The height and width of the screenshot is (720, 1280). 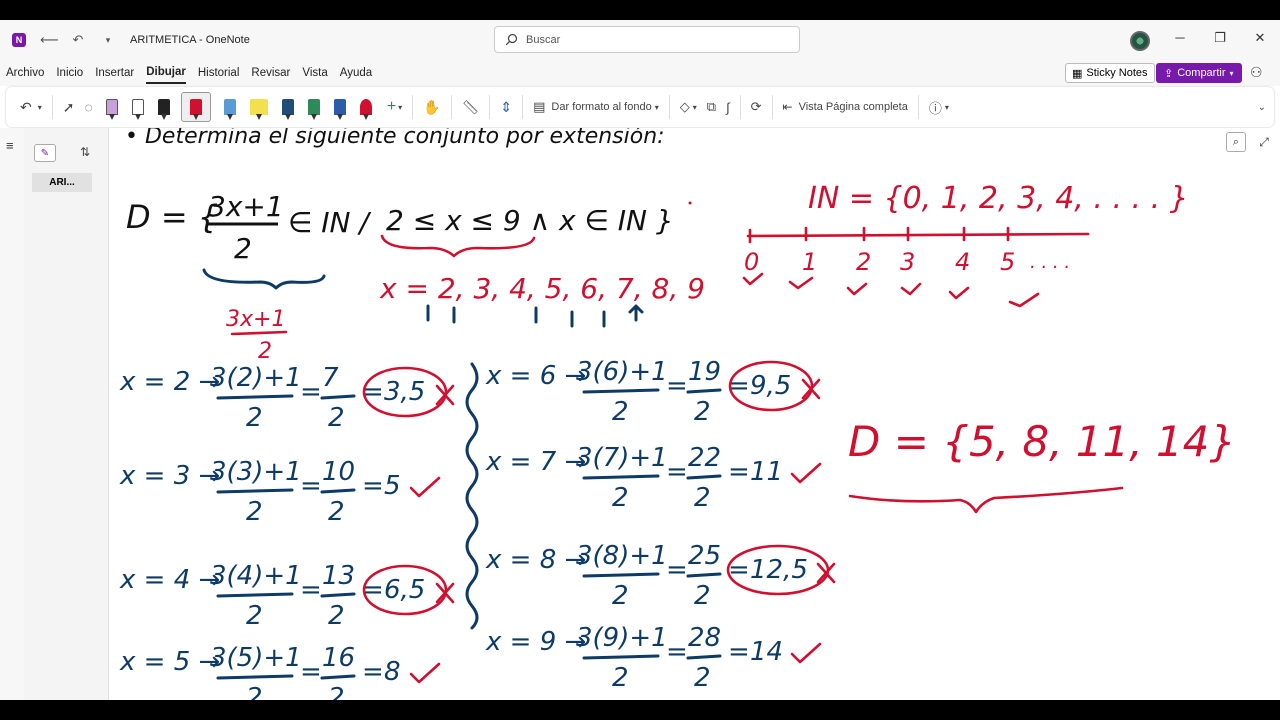 I want to click on help-icon: ⓘ ▾, so click(x=939, y=107).